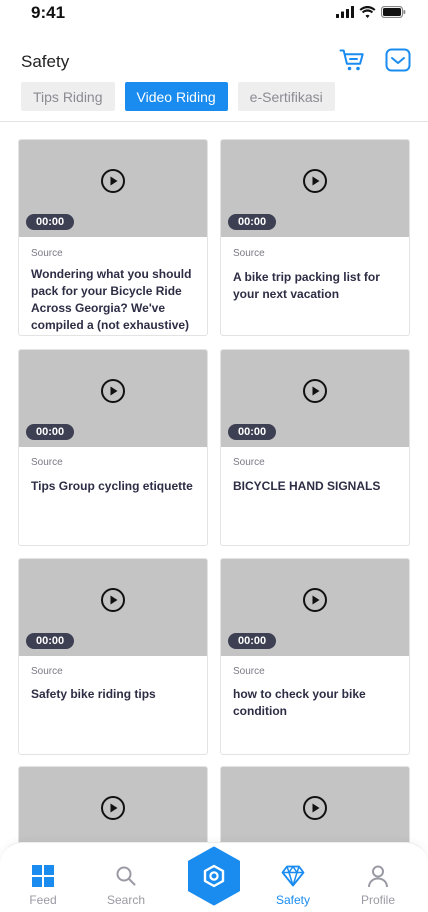  Describe the element at coordinates (126, 900) in the screenshot. I see `nav-label: Search` at that location.